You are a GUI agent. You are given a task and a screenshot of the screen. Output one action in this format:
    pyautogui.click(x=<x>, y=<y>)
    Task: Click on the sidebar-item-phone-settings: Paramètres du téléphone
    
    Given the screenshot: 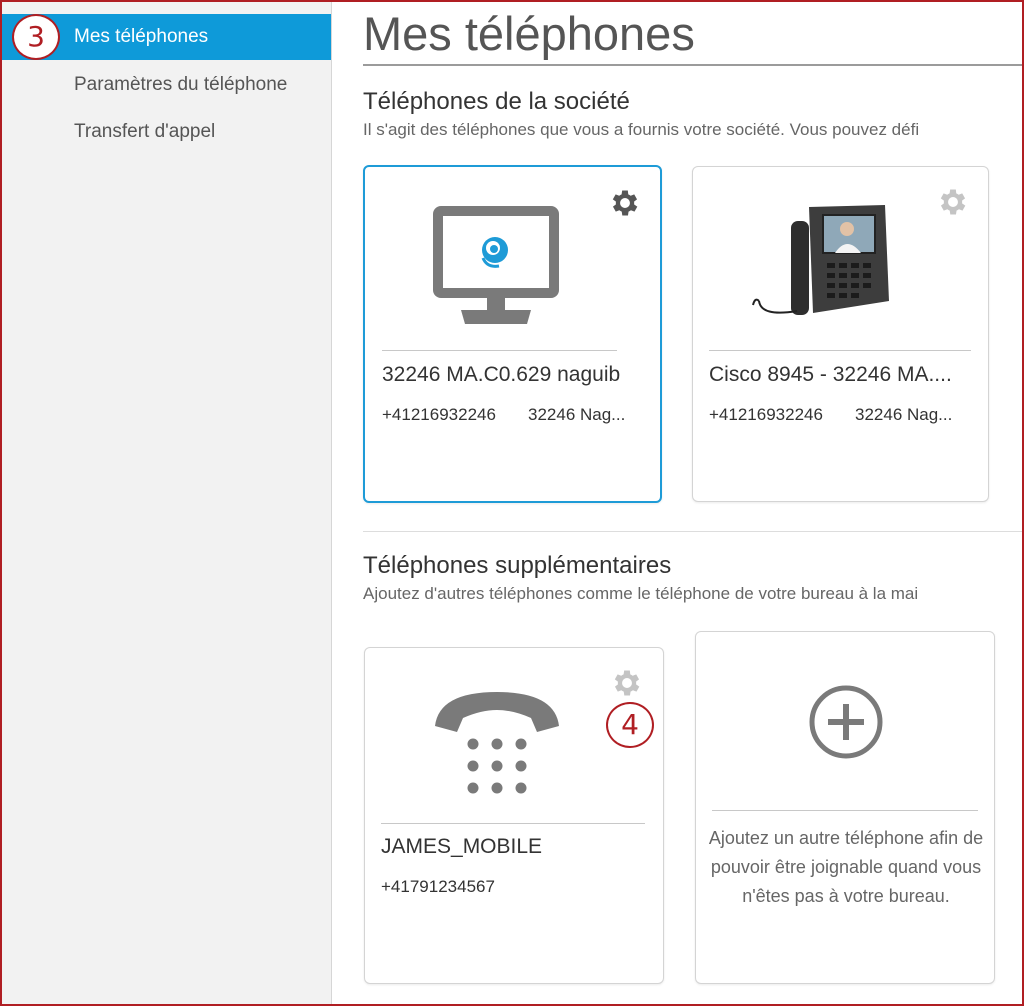 What is the action you would take?
    pyautogui.click(x=166, y=85)
    